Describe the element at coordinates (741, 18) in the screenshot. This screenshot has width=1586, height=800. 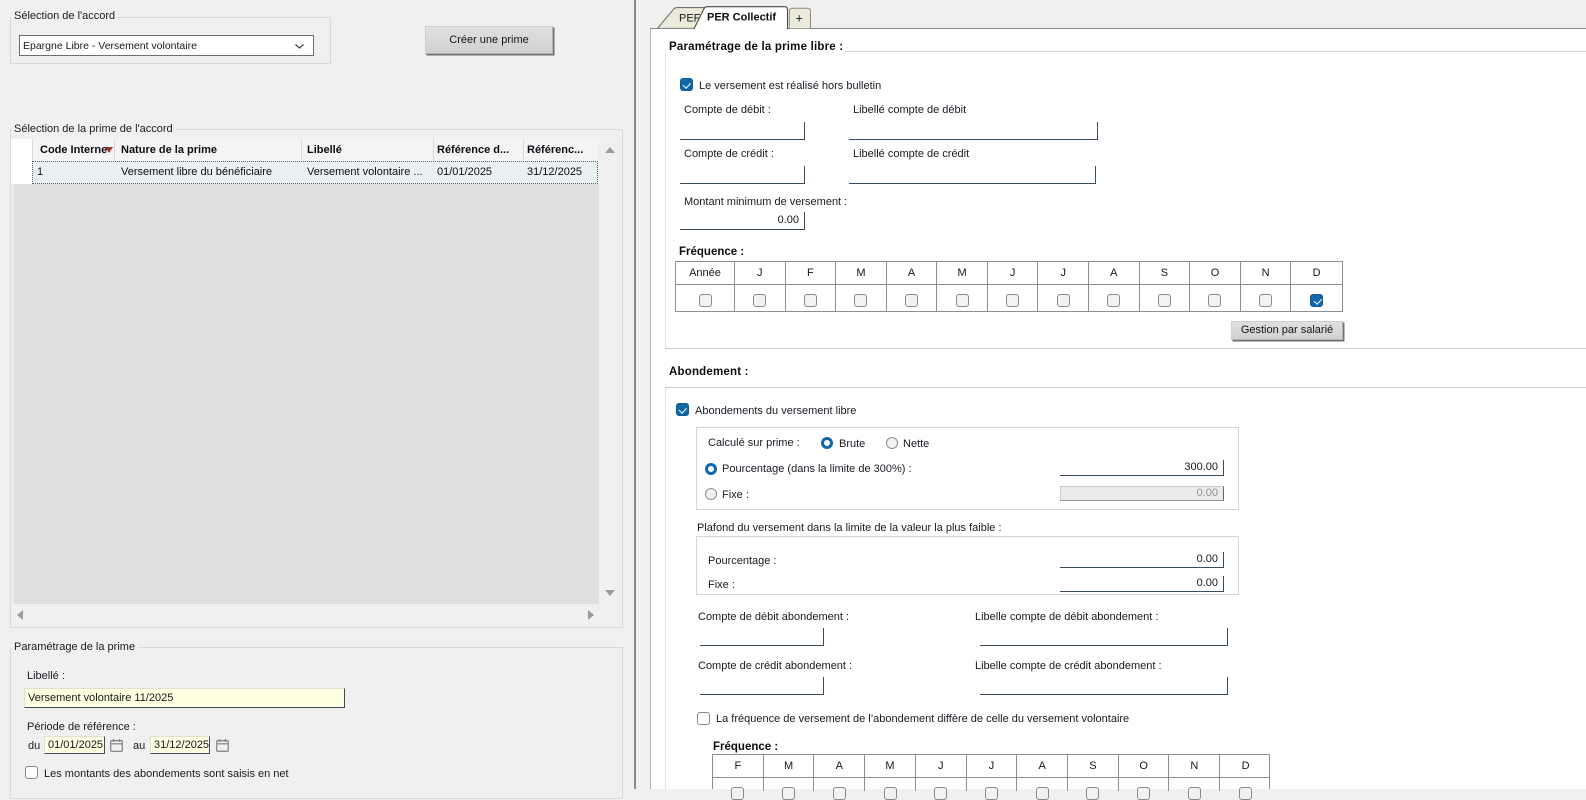
I see `svg-text: PER Collectif` at that location.